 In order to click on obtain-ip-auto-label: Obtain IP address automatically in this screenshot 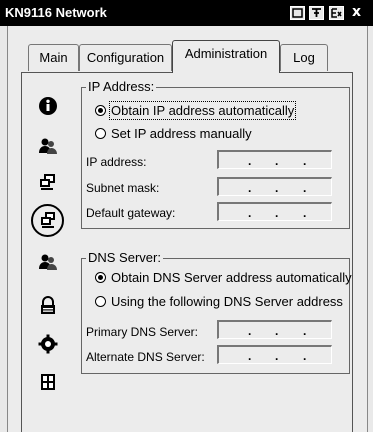, I will do `click(202, 110)`.